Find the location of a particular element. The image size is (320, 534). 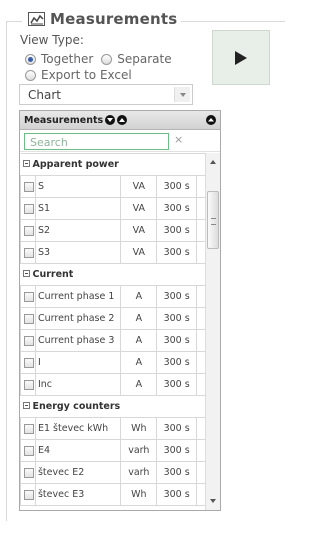

sort-down-icon is located at coordinates (110, 120).